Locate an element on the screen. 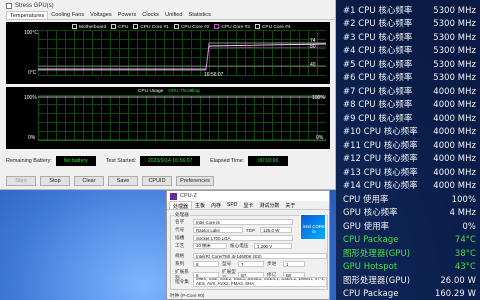  osd-value: 74°C is located at coordinates (465, 239).